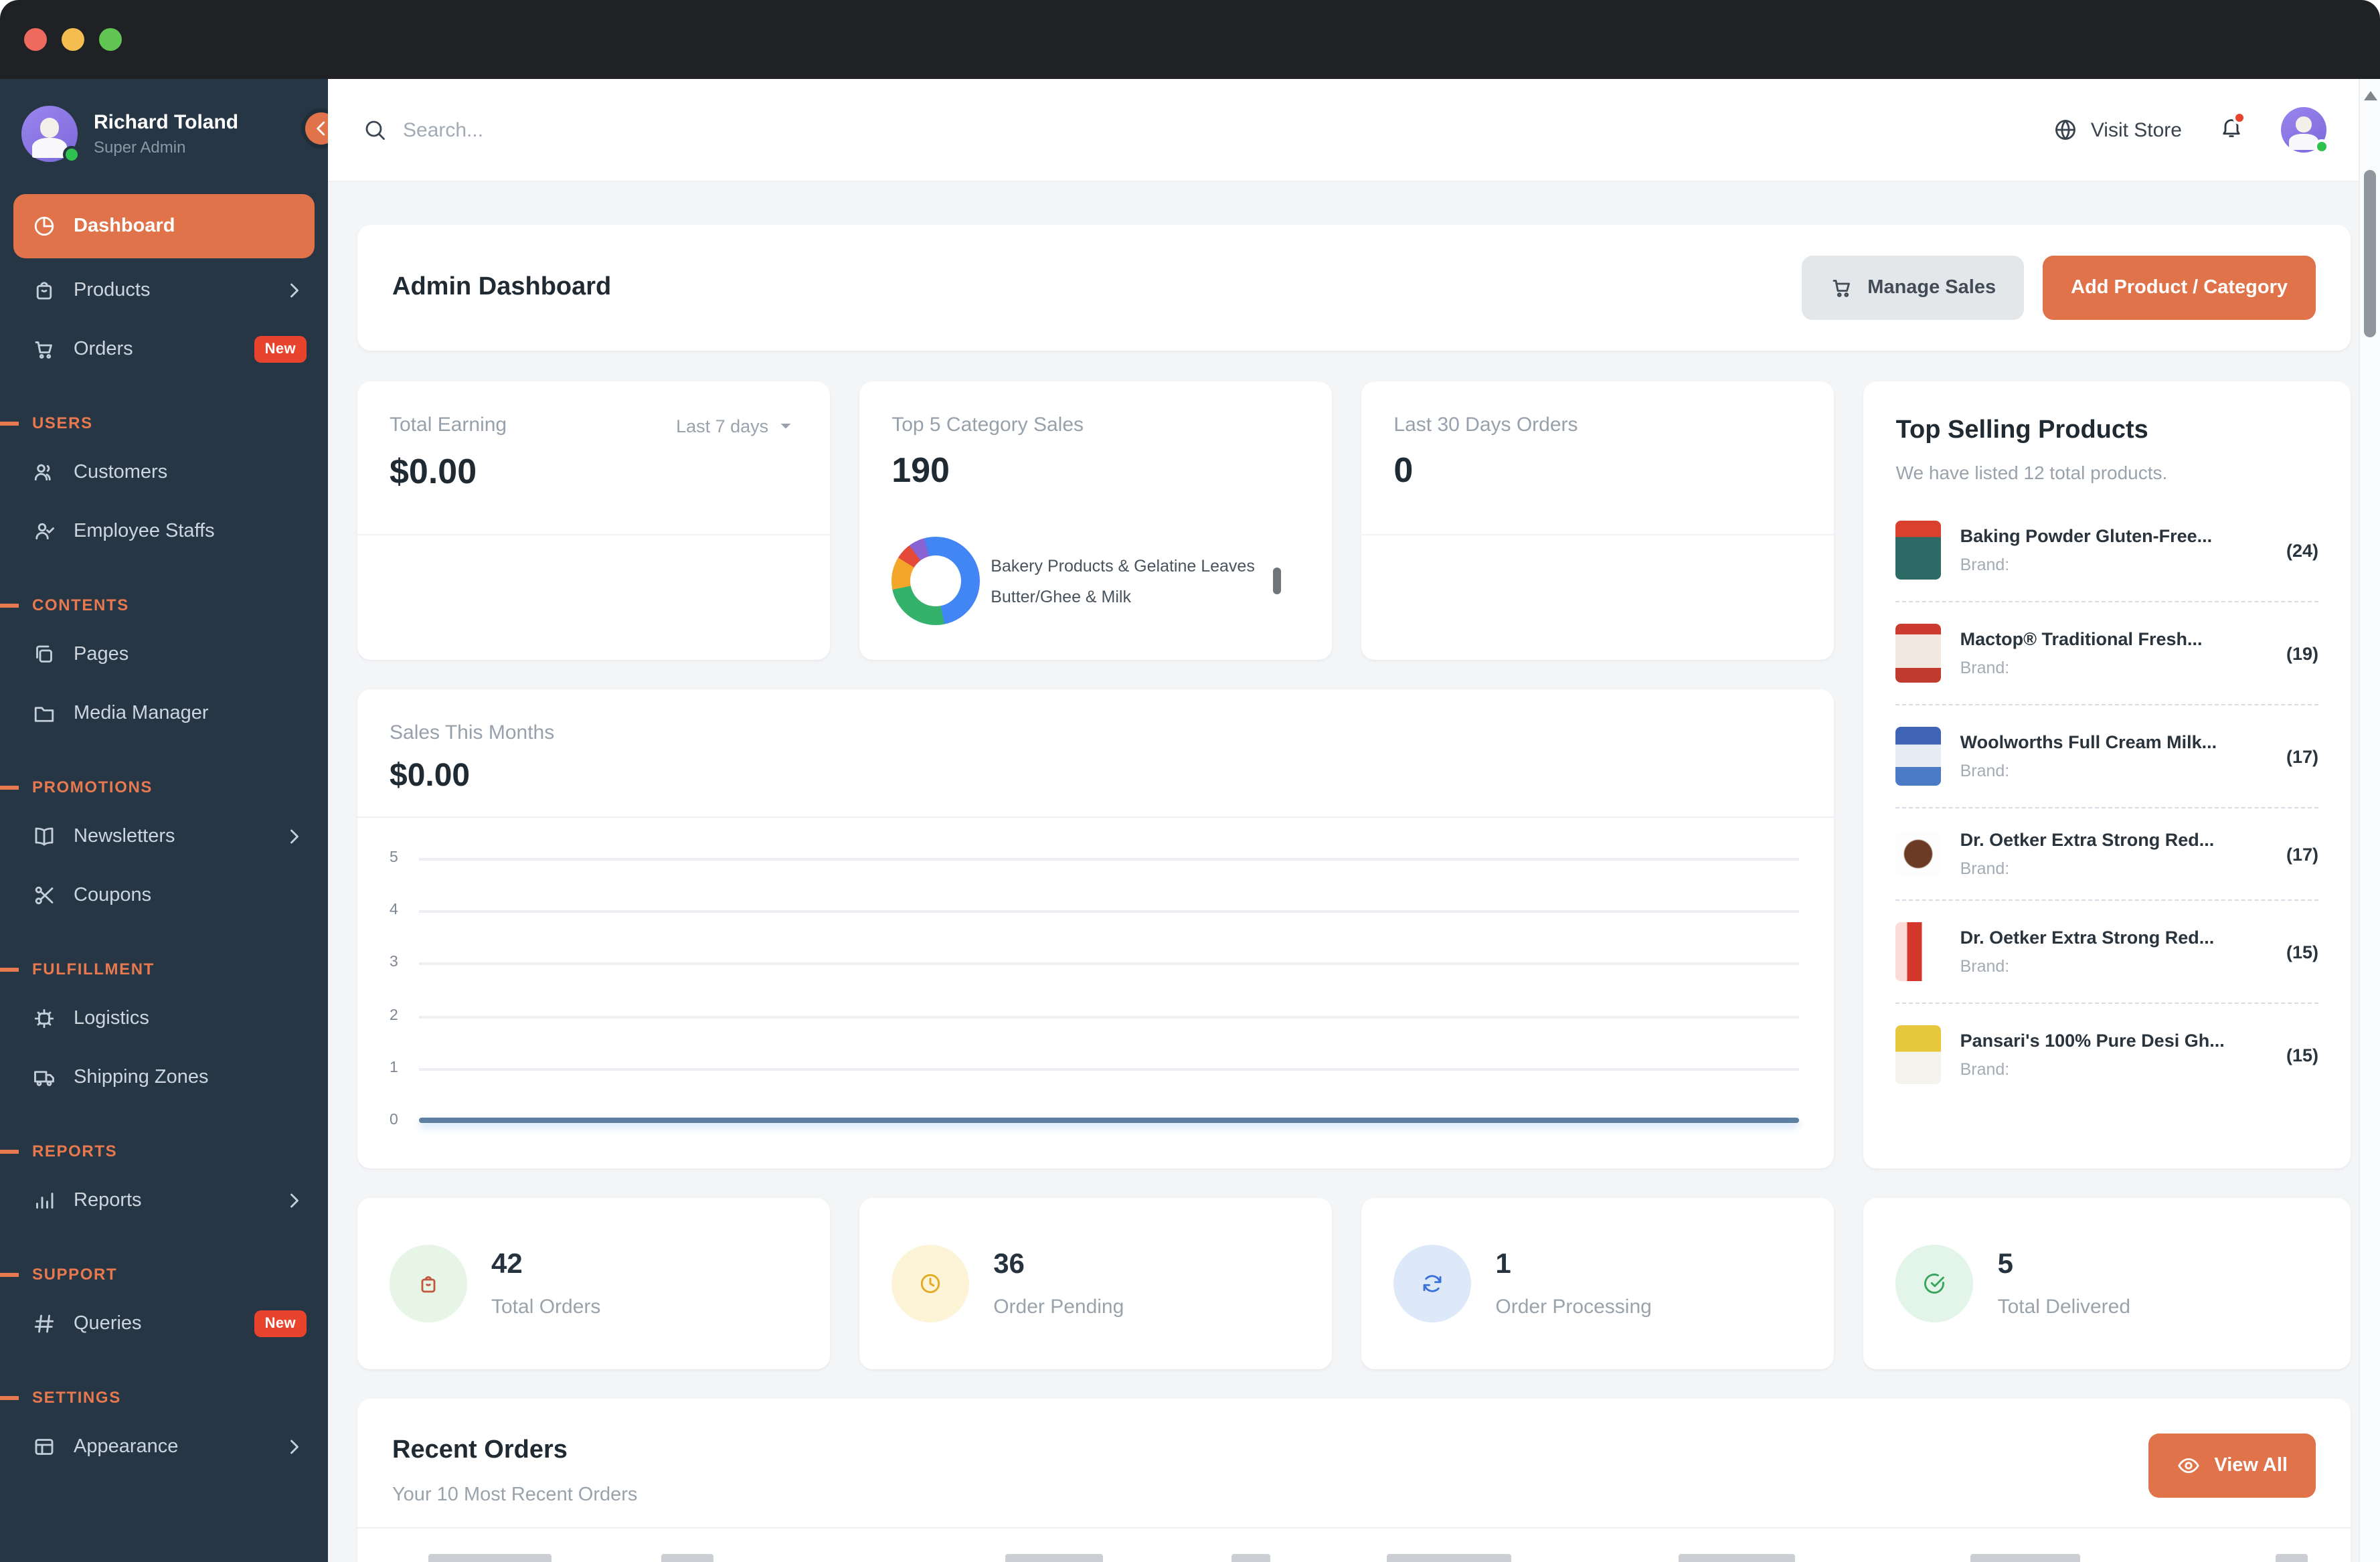 The image size is (2380, 1562). I want to click on sidebar-item-label: Queries, so click(108, 1323).